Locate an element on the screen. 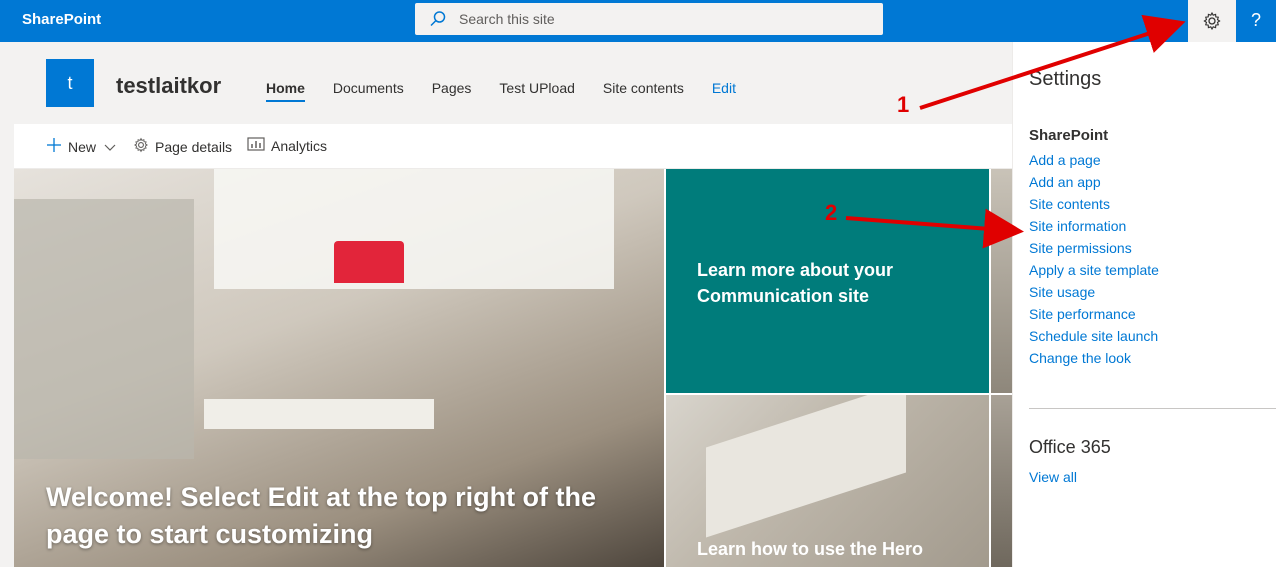 This screenshot has height=567, width=1276. settings-divider is located at coordinates (1152, 408).